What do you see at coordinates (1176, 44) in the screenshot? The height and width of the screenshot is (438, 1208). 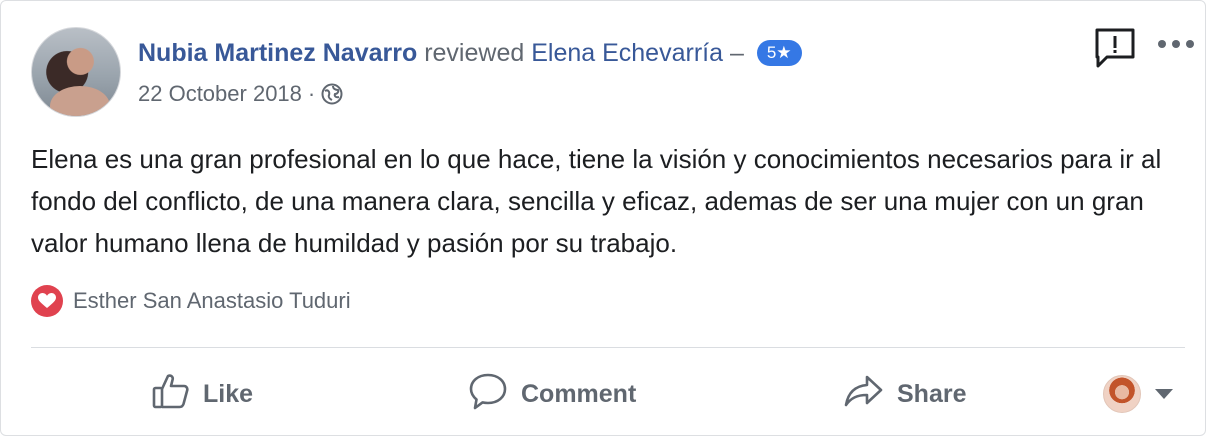 I see `more-options-icon` at bounding box center [1176, 44].